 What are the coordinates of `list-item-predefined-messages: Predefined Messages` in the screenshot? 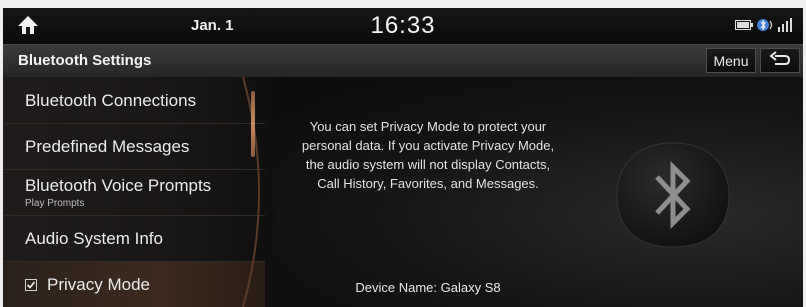 It's located at (134, 147).